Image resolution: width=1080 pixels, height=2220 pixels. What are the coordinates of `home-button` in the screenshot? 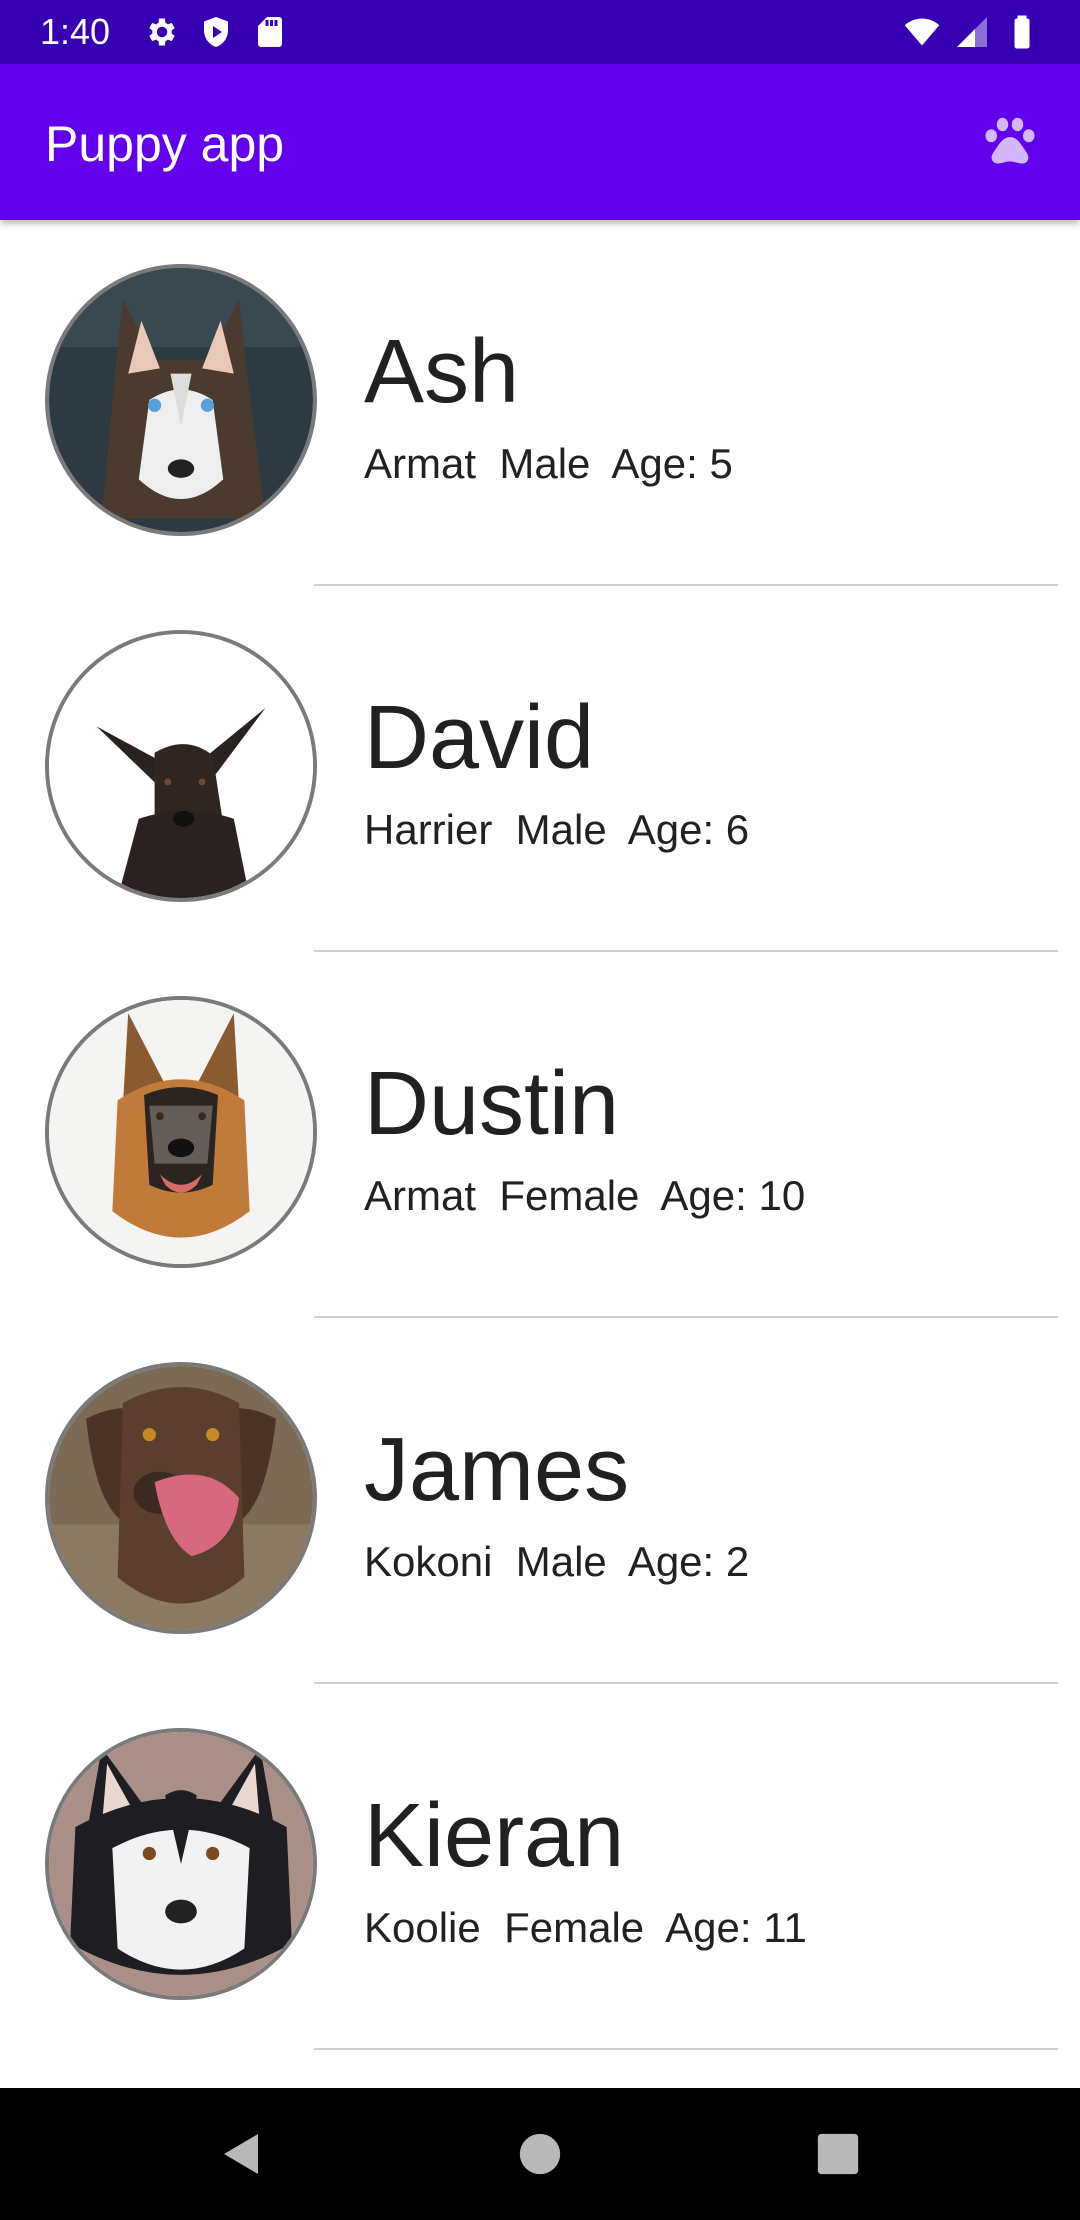 It's located at (540, 2154).